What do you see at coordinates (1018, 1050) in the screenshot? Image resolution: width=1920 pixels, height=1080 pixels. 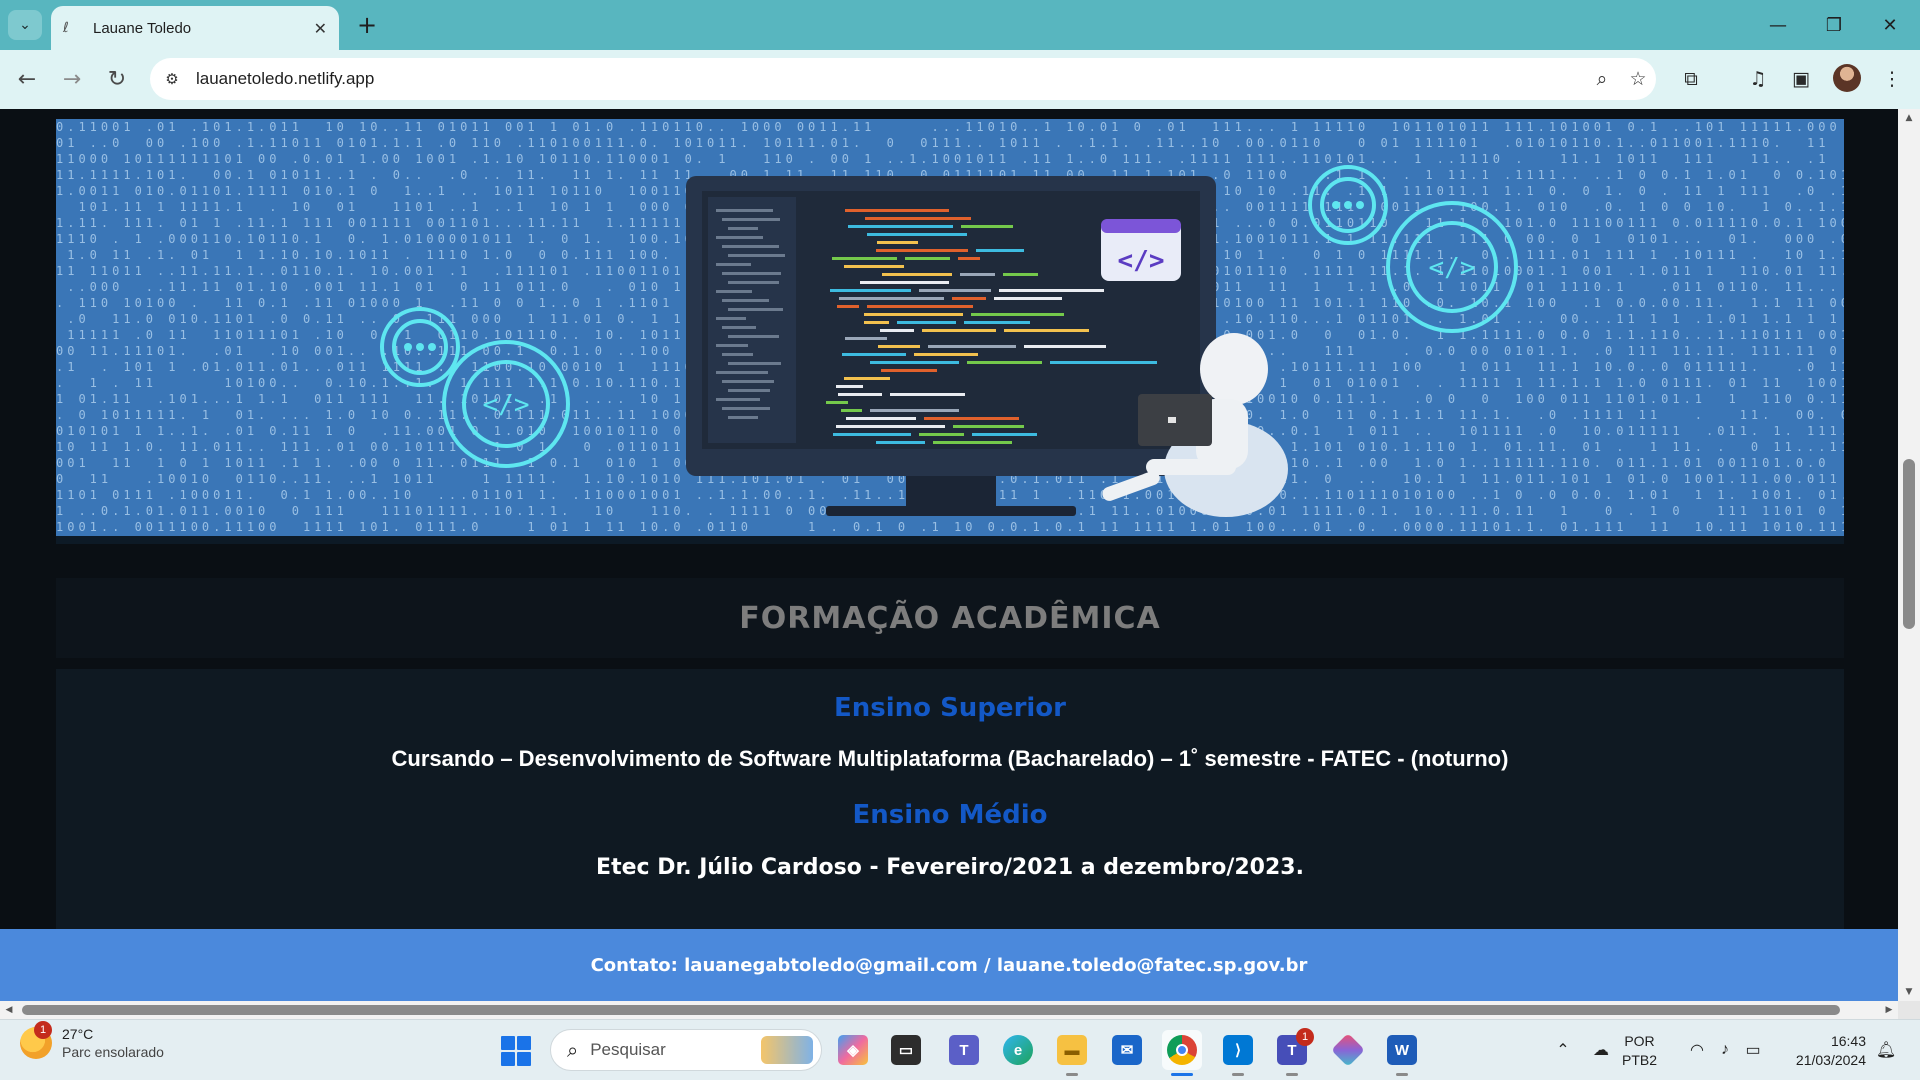 I see `edge-browser-icon: e` at bounding box center [1018, 1050].